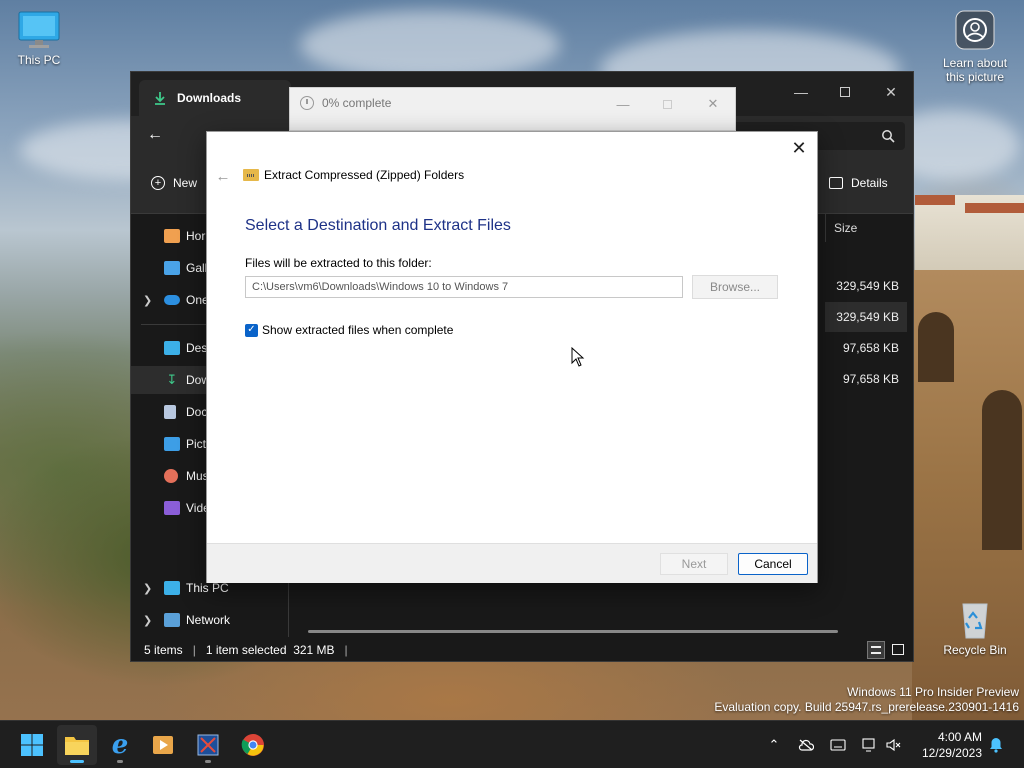 This screenshot has width=1024, height=768. What do you see at coordinates (773, 564) in the screenshot?
I see `cancel-button: Cancel` at bounding box center [773, 564].